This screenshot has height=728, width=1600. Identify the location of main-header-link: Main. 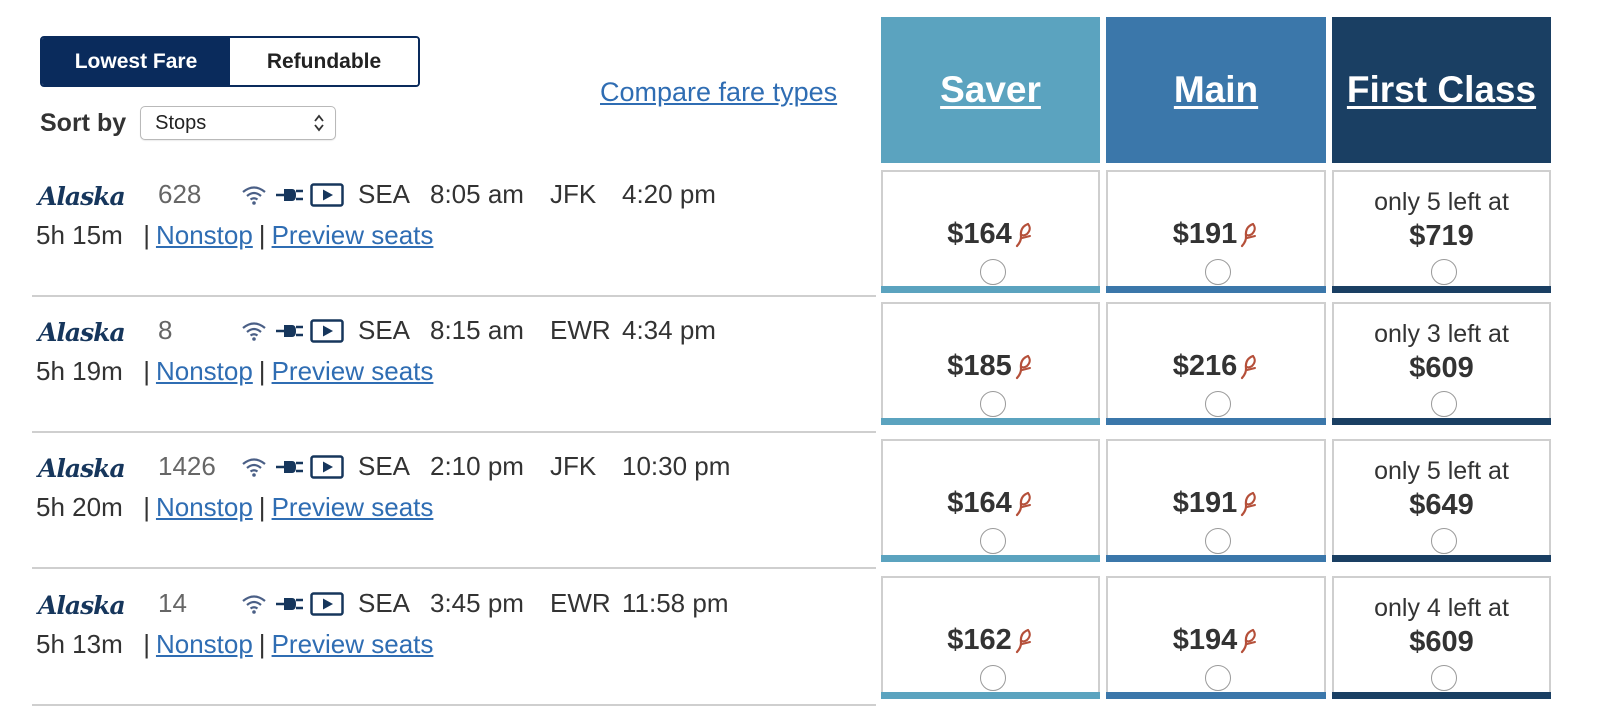
(1216, 90).